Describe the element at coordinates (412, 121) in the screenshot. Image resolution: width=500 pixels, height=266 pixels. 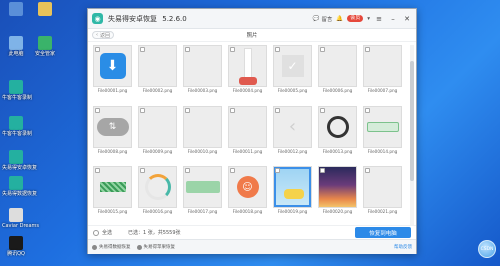
I see `scrollbar-thumb` at that location.